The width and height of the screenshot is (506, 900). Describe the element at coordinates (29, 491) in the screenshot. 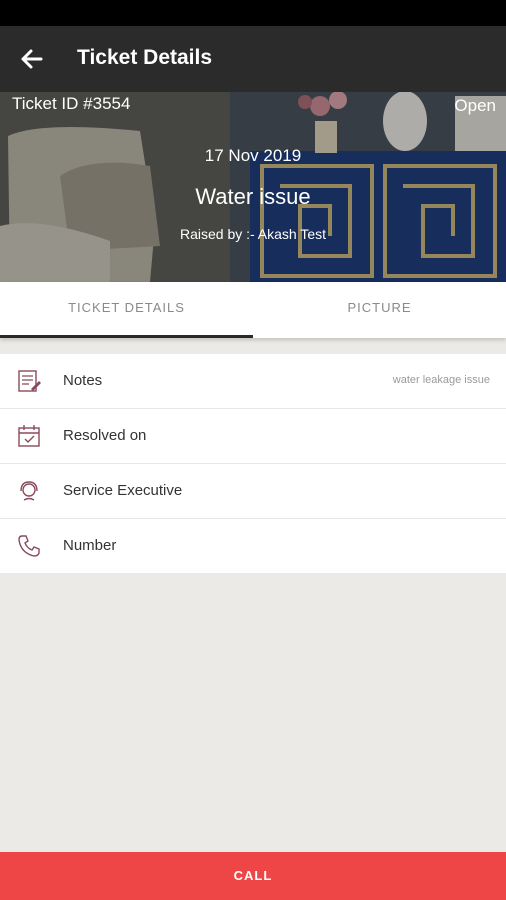

I see `headset-icon` at that location.